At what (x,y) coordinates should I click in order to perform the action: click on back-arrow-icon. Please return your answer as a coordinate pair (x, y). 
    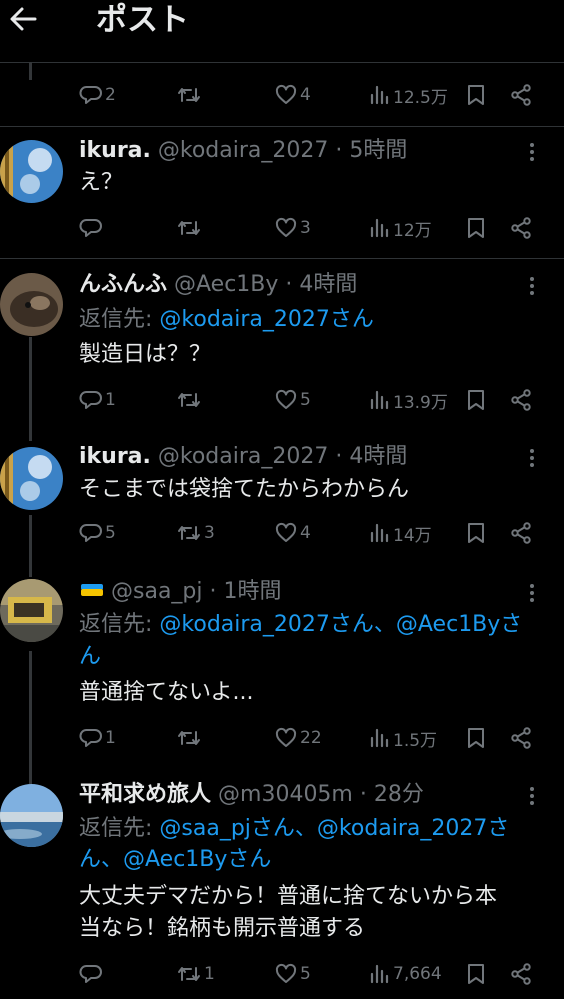
    Looking at the image, I should click on (23, 19).